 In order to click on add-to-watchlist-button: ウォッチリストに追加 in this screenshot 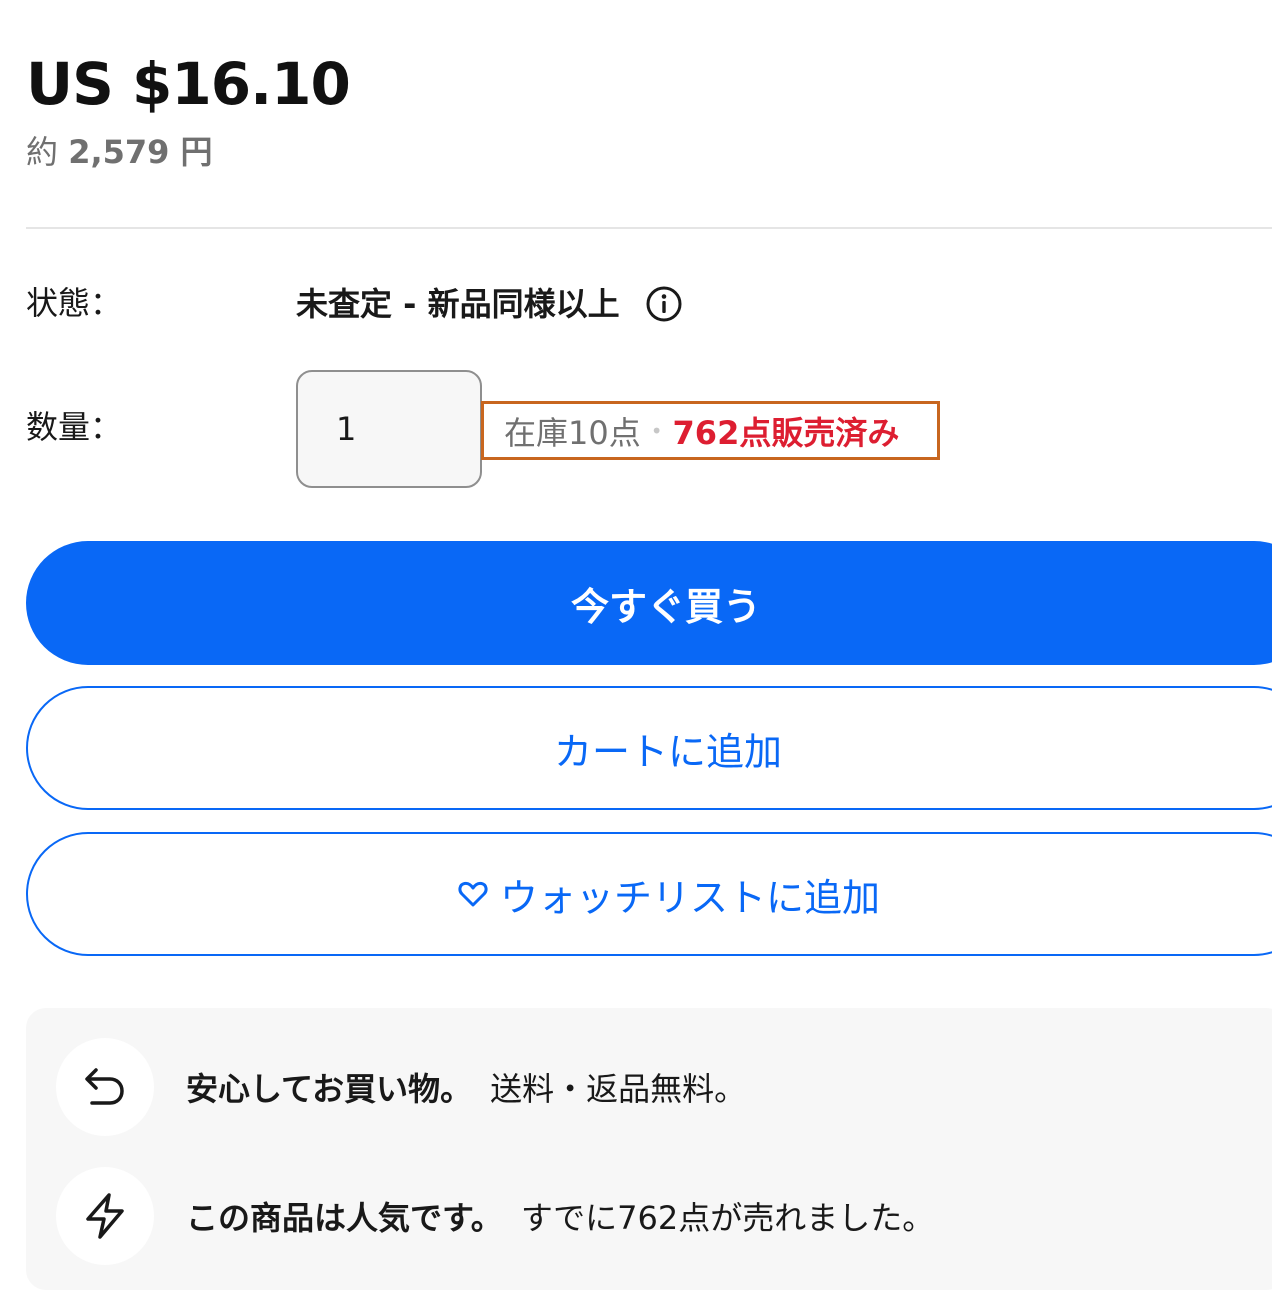, I will do `click(649, 894)`.